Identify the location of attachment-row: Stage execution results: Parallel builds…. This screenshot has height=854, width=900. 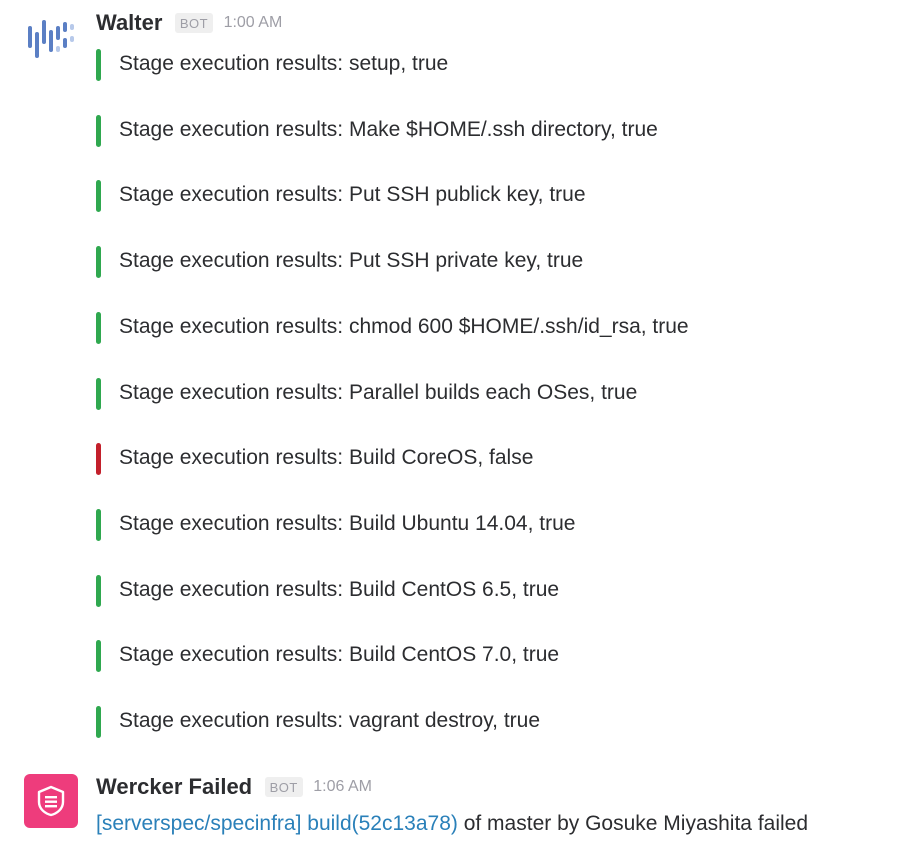
(486, 393).